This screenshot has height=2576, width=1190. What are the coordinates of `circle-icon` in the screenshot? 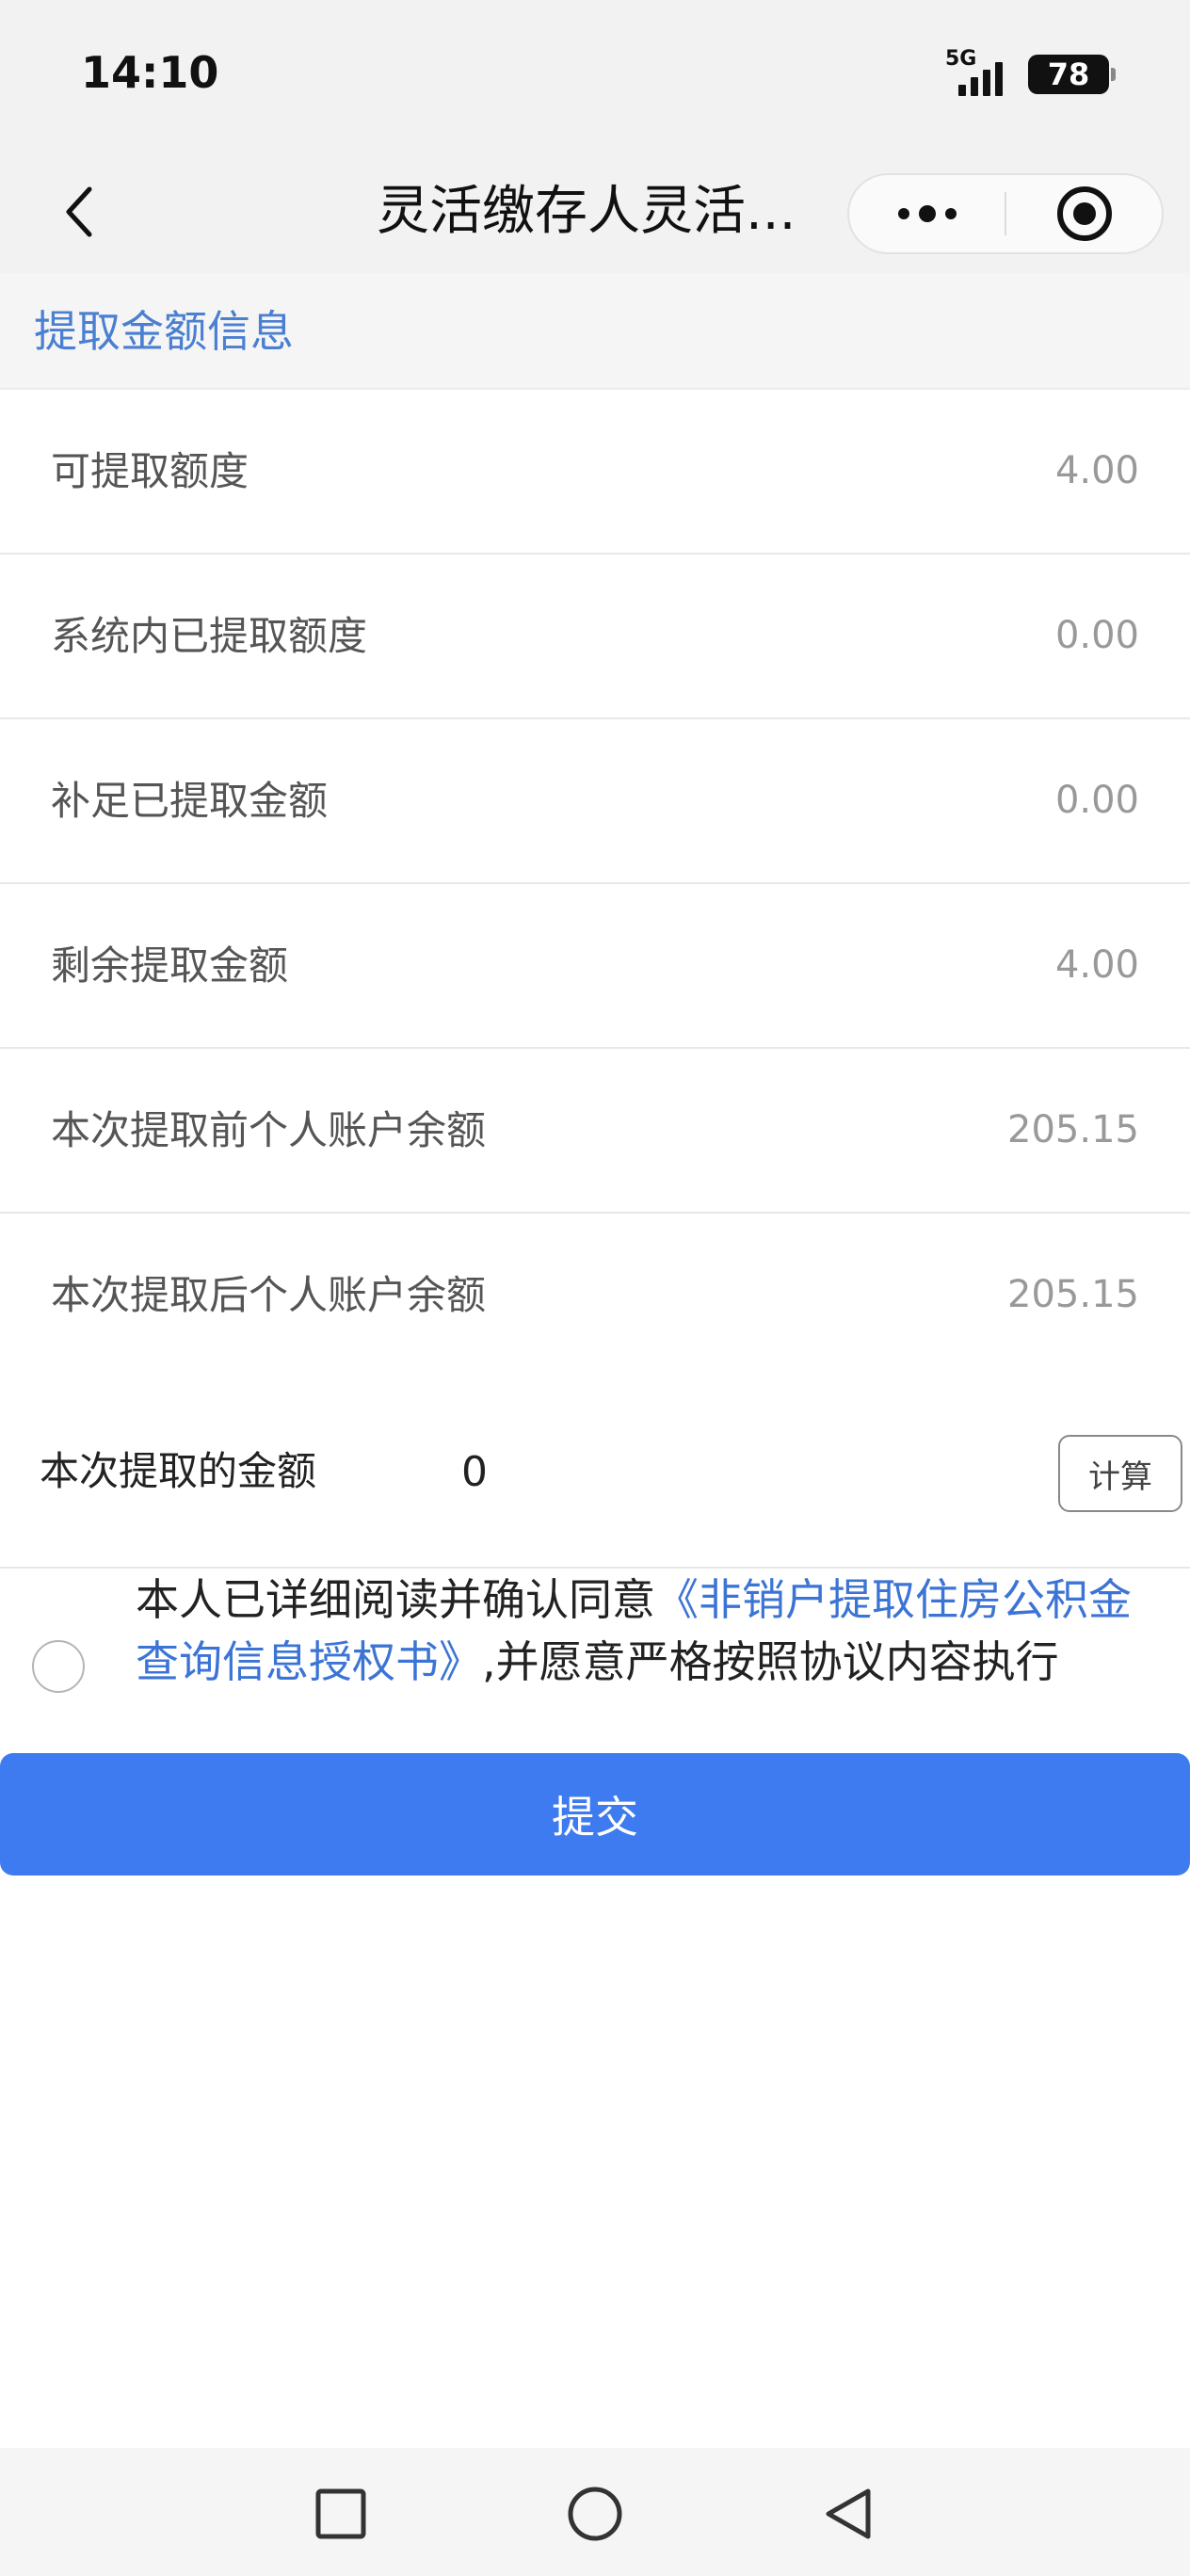 It's located at (595, 2514).